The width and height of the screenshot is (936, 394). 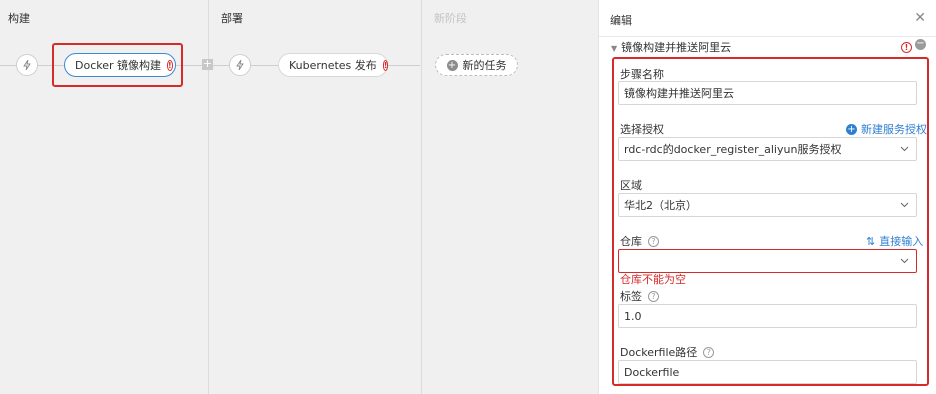 I want to click on trigger-node-build, so click(x=27, y=65).